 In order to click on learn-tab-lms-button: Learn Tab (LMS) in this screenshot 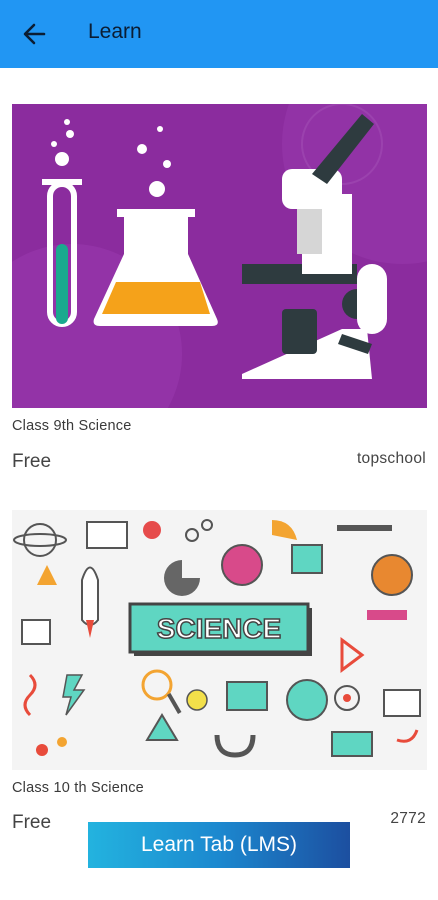, I will do `click(219, 845)`.